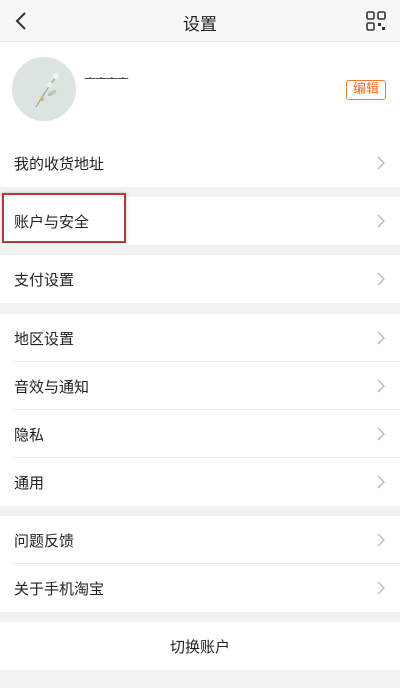  I want to click on row-about: 关于手机淘宝, so click(200, 588).